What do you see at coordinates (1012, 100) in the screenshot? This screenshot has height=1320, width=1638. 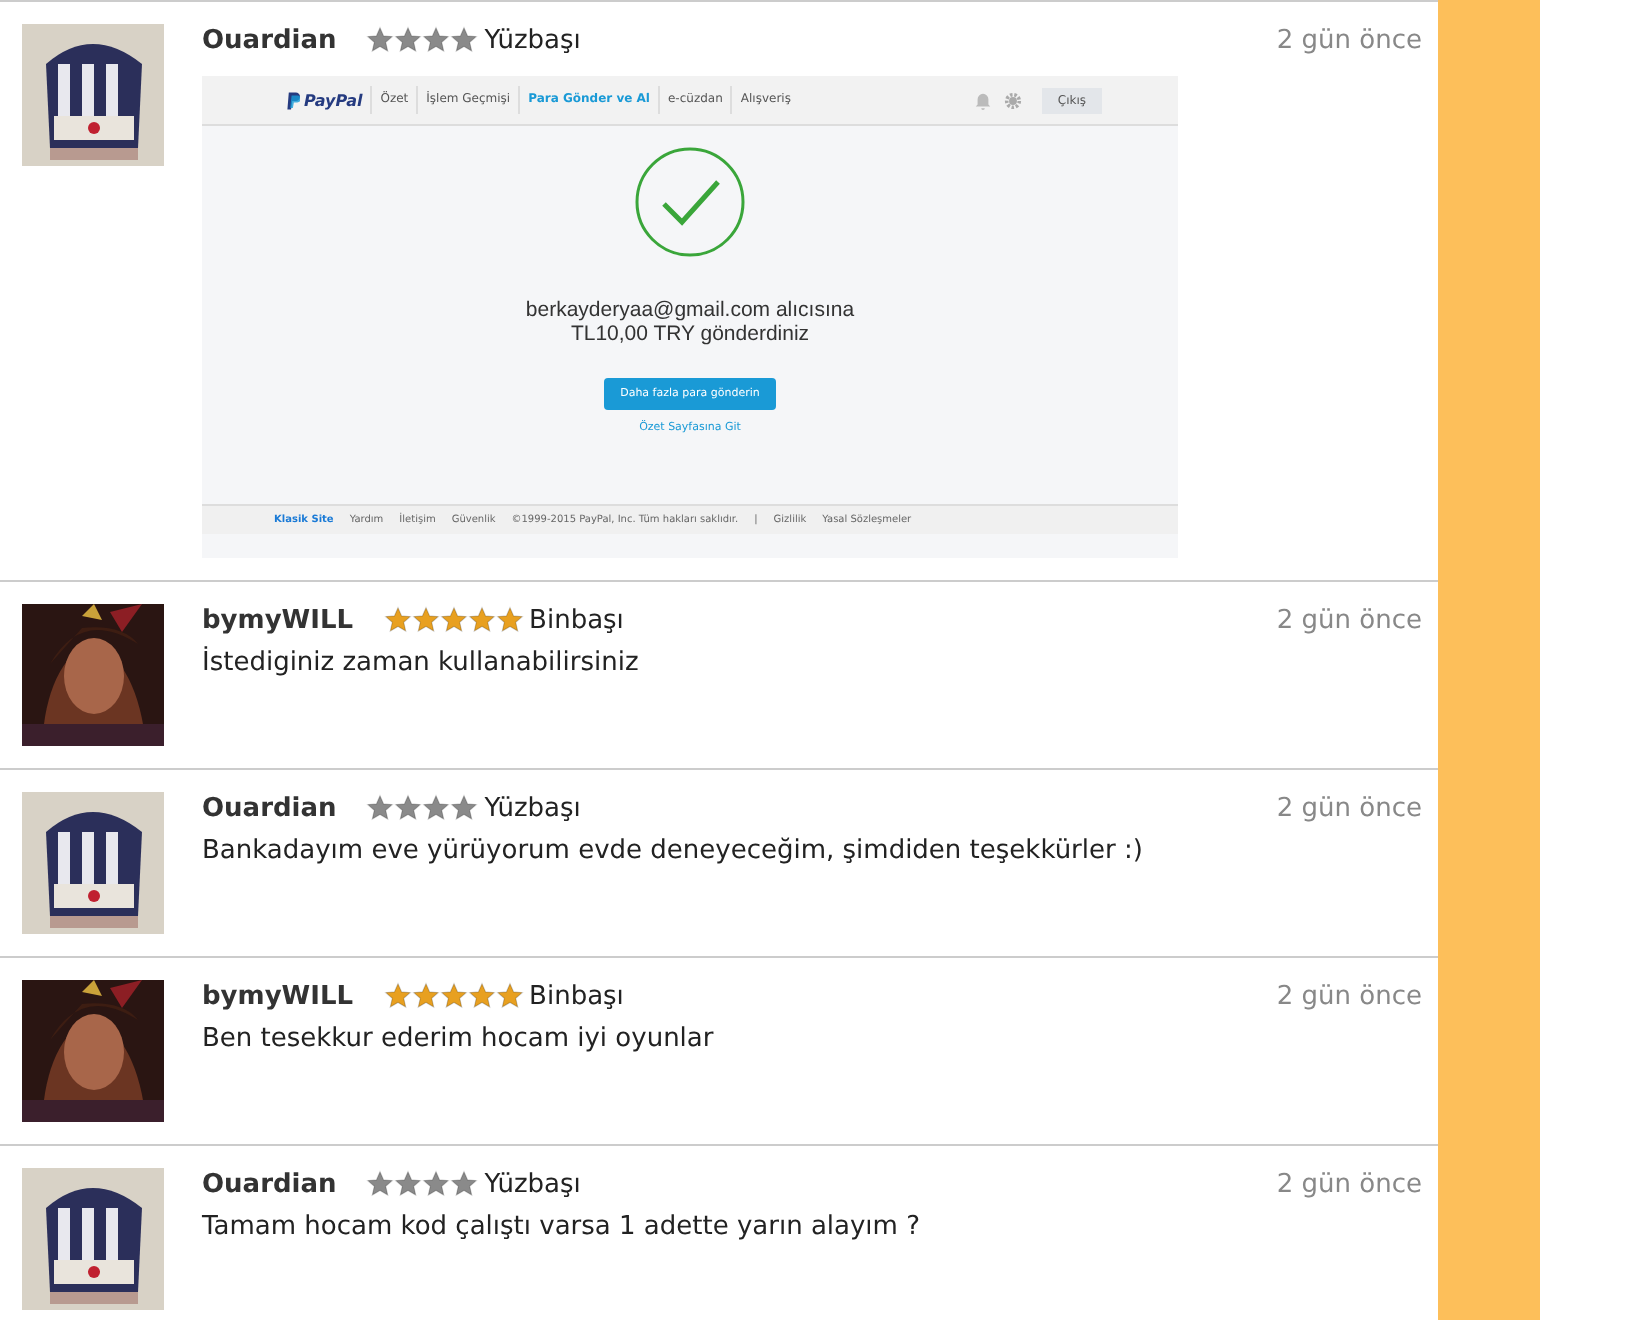 I see `settings-icon` at bounding box center [1012, 100].